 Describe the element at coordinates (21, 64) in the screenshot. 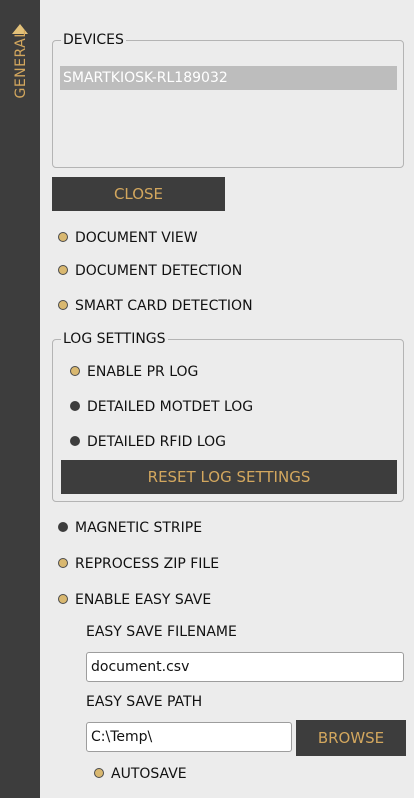

I see `general-tab-label: GENERAL` at that location.